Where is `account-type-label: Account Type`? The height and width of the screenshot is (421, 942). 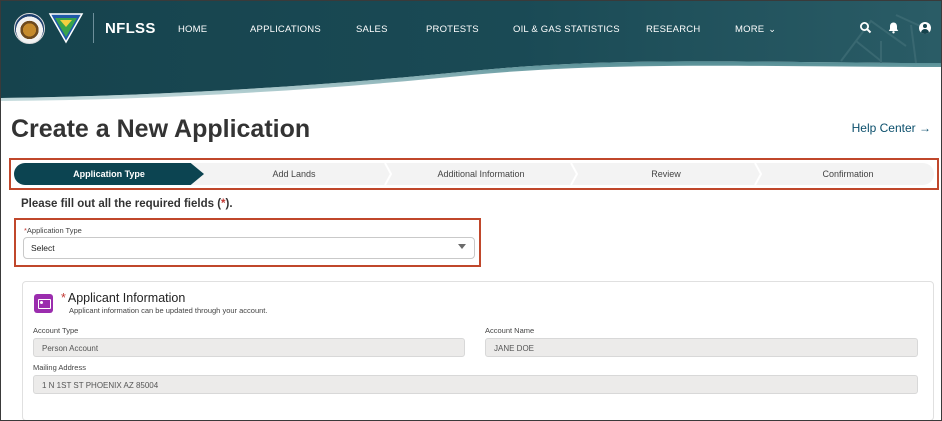 account-type-label: Account Type is located at coordinates (56, 330).